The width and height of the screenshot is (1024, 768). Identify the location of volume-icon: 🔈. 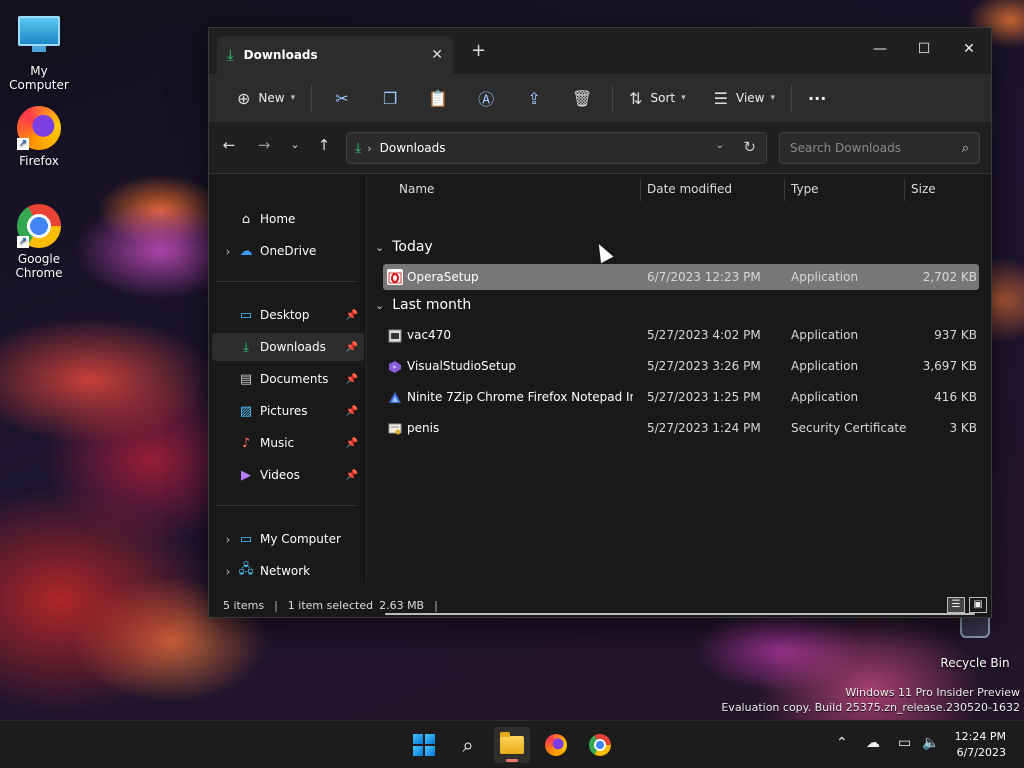
(930, 743).